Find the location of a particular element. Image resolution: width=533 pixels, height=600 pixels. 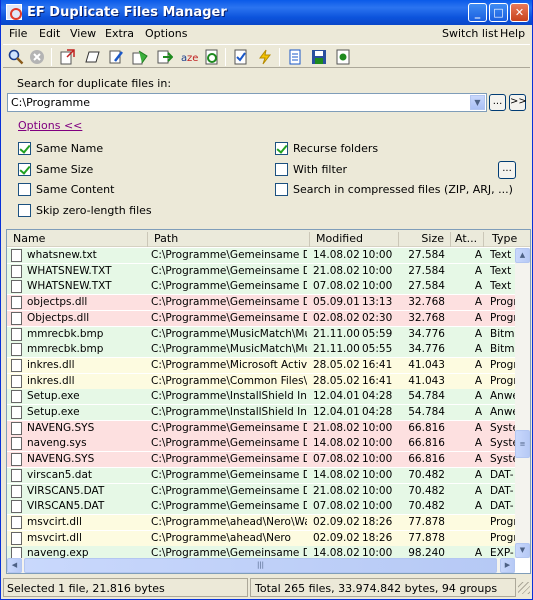

open-icon is located at coordinates (67, 57).